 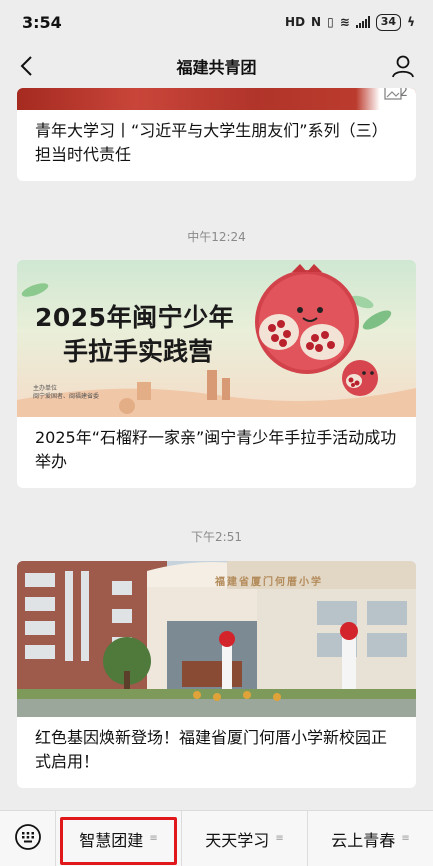 I want to click on menu-item-label: 云上青春, so click(x=363, y=840).